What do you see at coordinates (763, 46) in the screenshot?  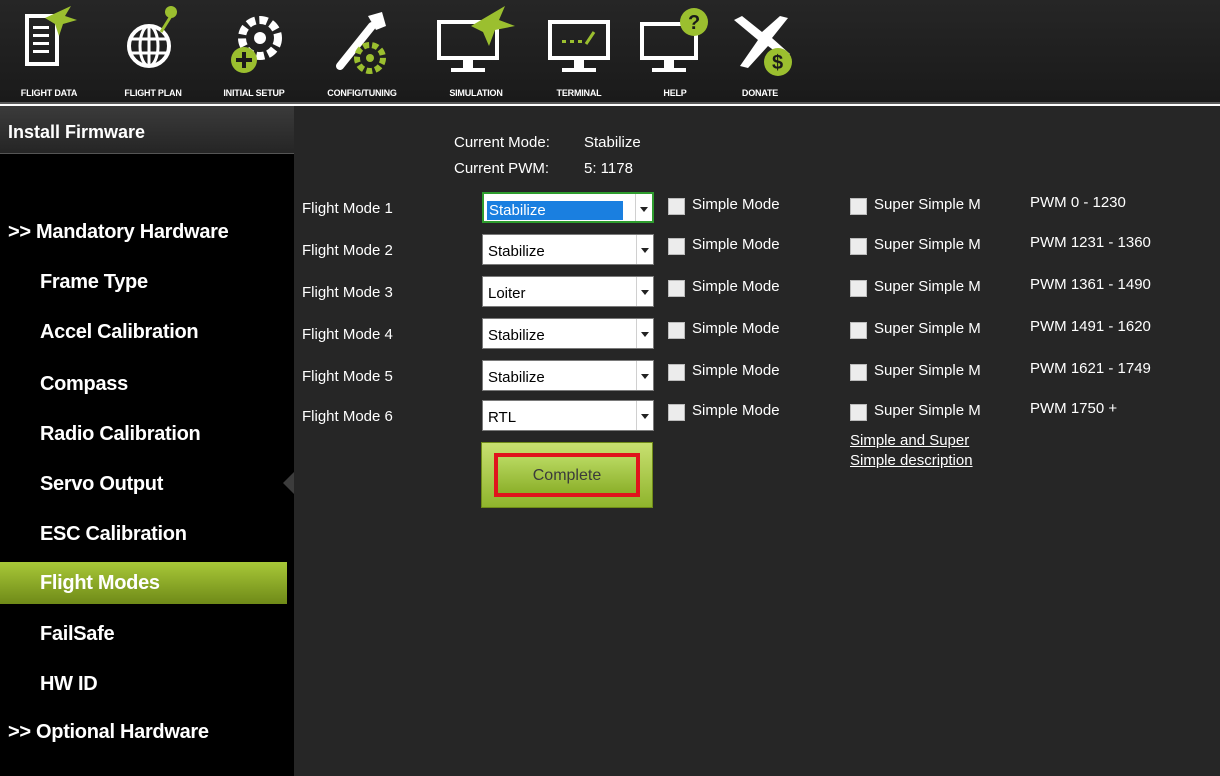 I see `donate-icon: $` at bounding box center [763, 46].